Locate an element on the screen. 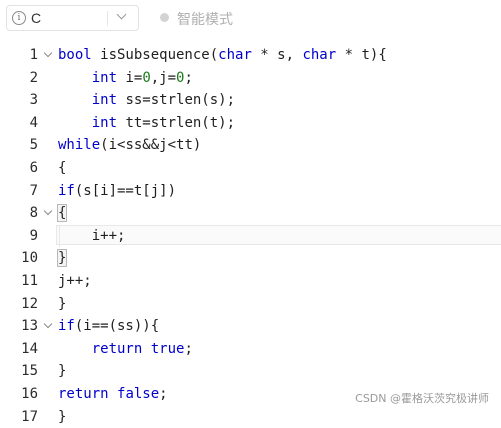 This screenshot has height=428, width=501. code-text: int ss=strlen(s); is located at coordinates (163, 100).